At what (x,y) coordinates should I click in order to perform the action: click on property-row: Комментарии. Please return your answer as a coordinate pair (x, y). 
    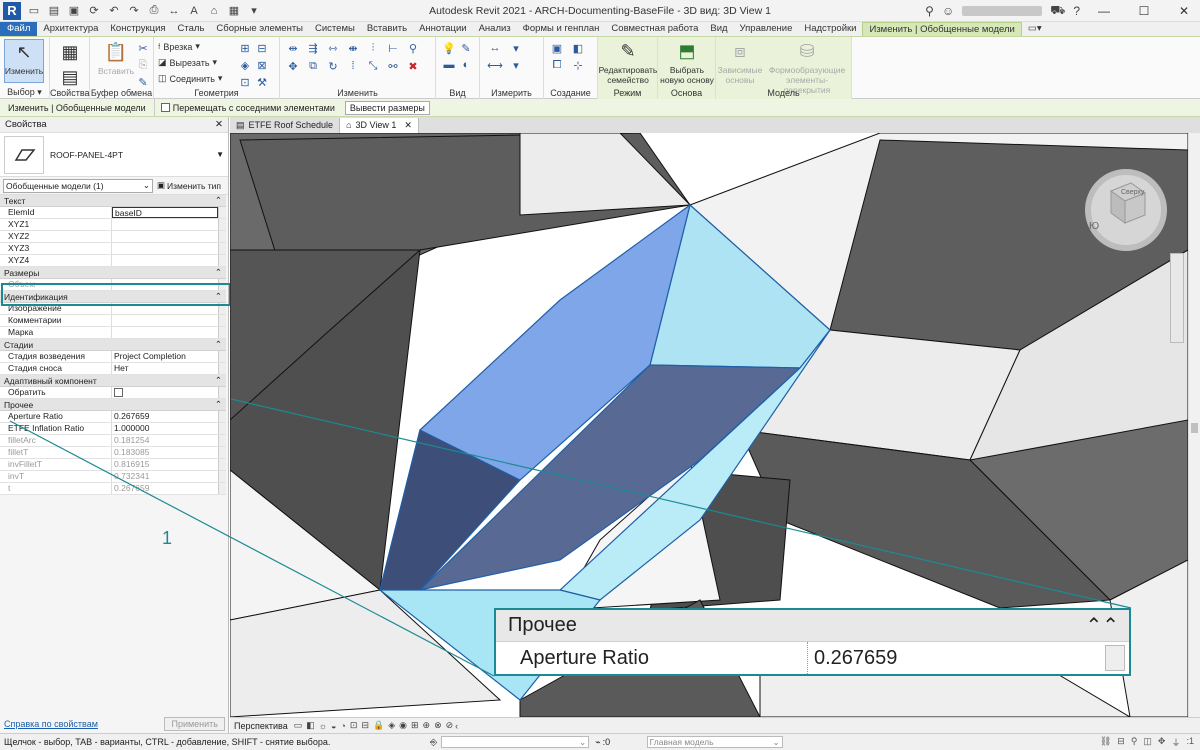
    Looking at the image, I should click on (113, 321).